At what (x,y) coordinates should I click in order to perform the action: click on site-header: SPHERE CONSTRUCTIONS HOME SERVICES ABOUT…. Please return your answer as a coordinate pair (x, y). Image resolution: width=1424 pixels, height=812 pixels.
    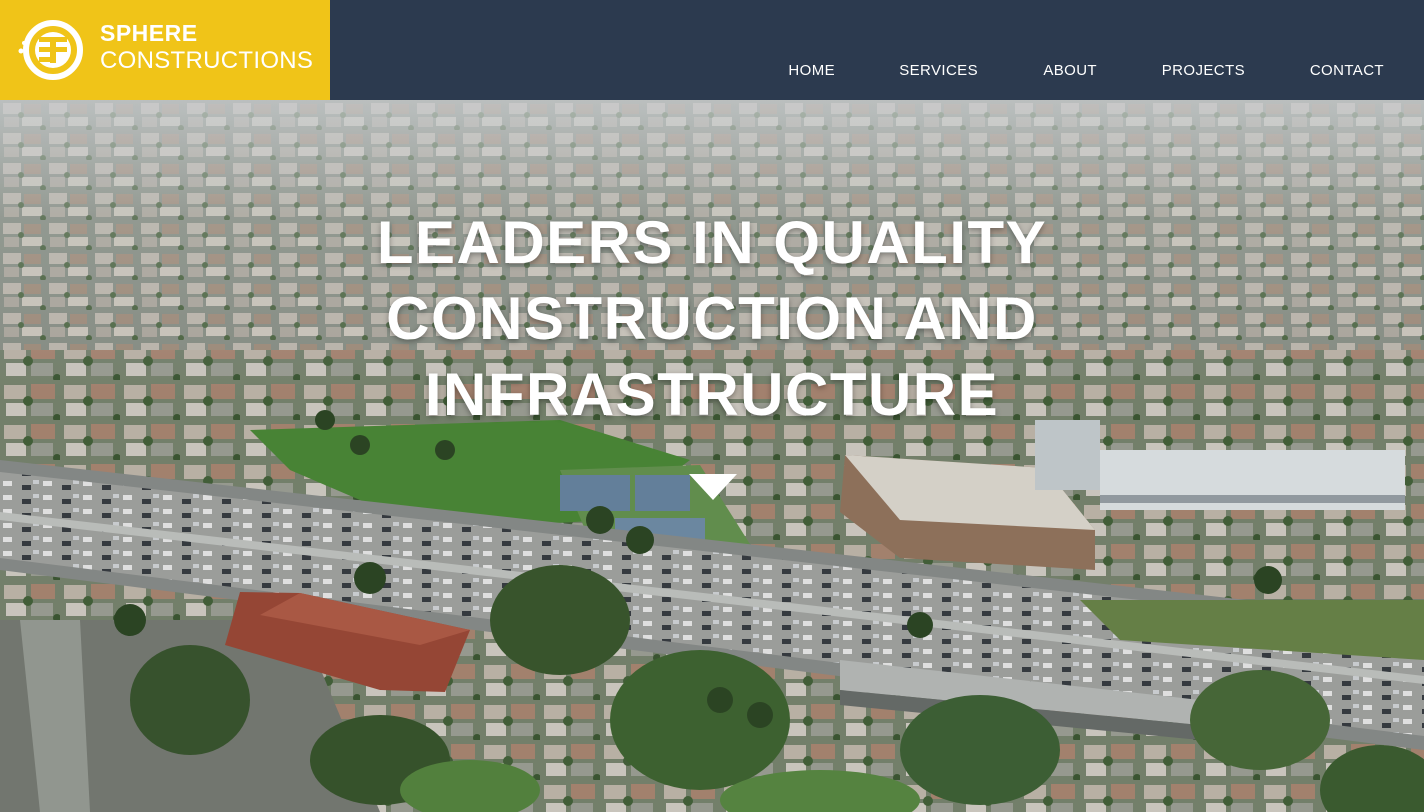
    Looking at the image, I should click on (712, 50).